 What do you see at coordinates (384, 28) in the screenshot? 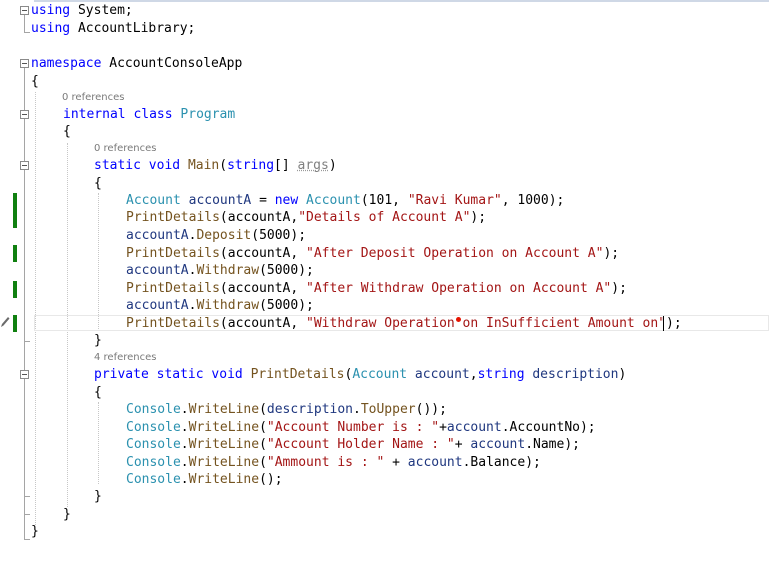
I see `code-line: using AccountLibrary;` at bounding box center [384, 28].